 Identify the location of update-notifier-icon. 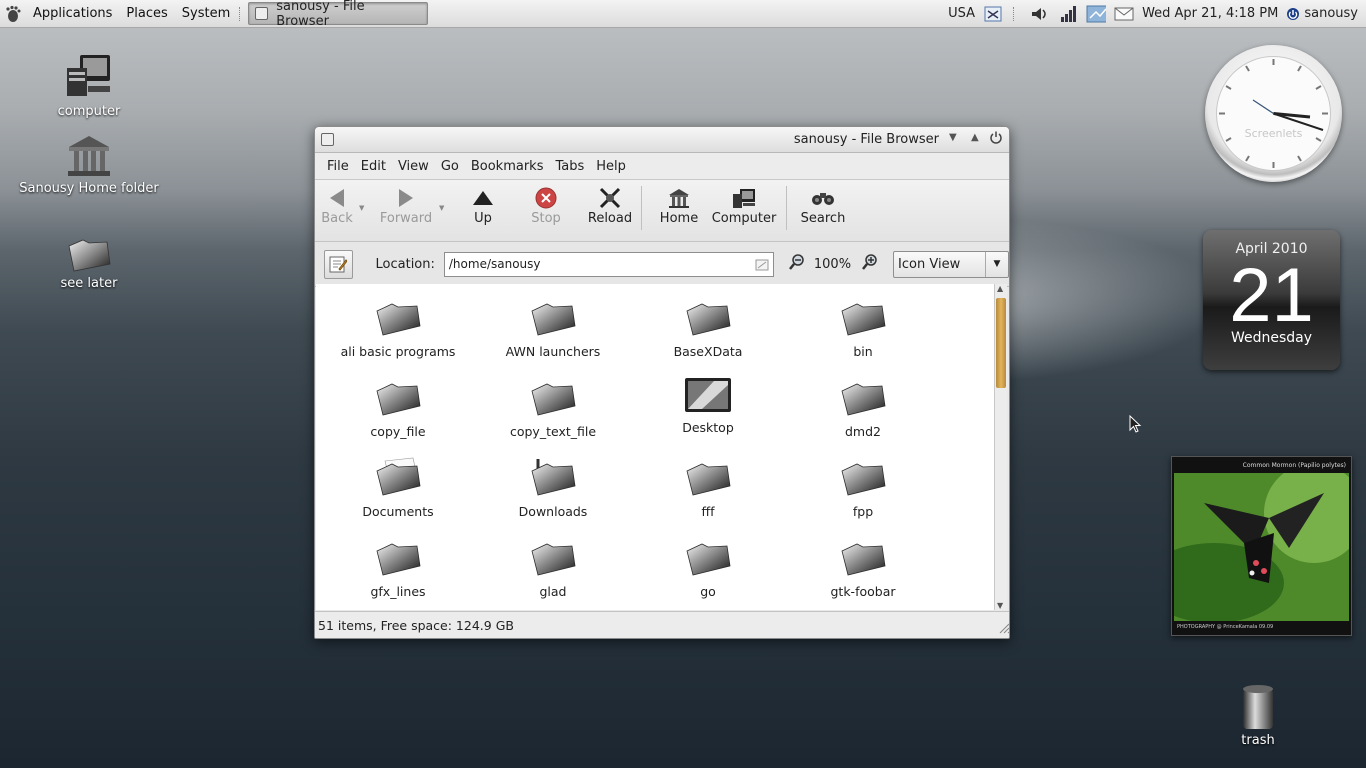
(1096, 14).